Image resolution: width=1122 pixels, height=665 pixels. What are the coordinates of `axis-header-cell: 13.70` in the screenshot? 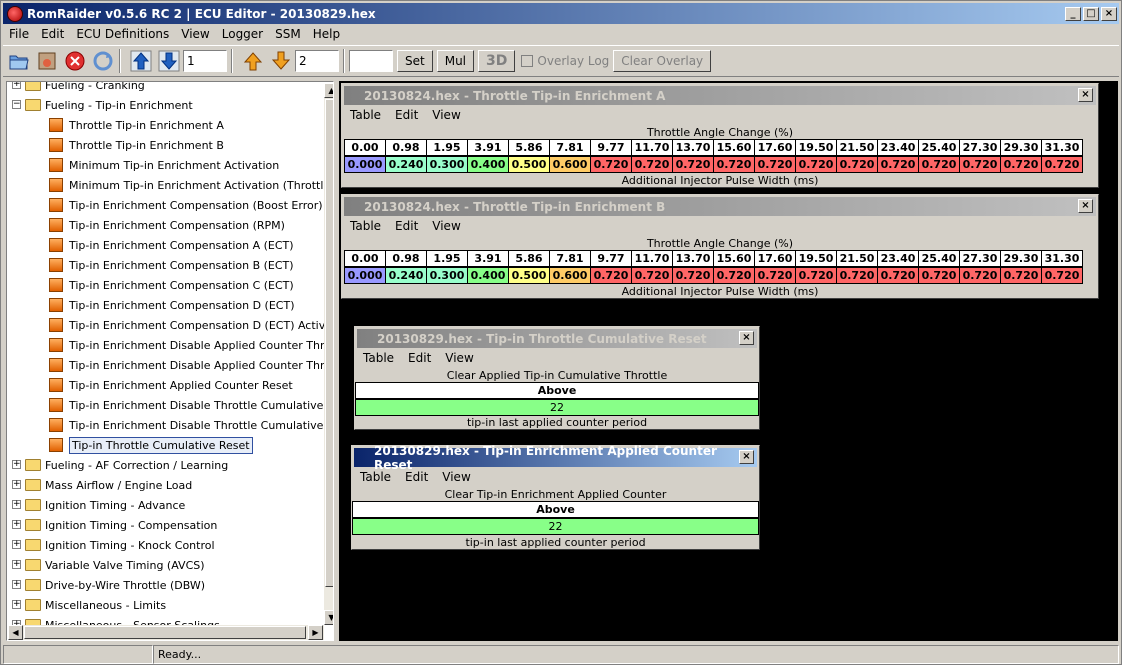 It's located at (693, 147).